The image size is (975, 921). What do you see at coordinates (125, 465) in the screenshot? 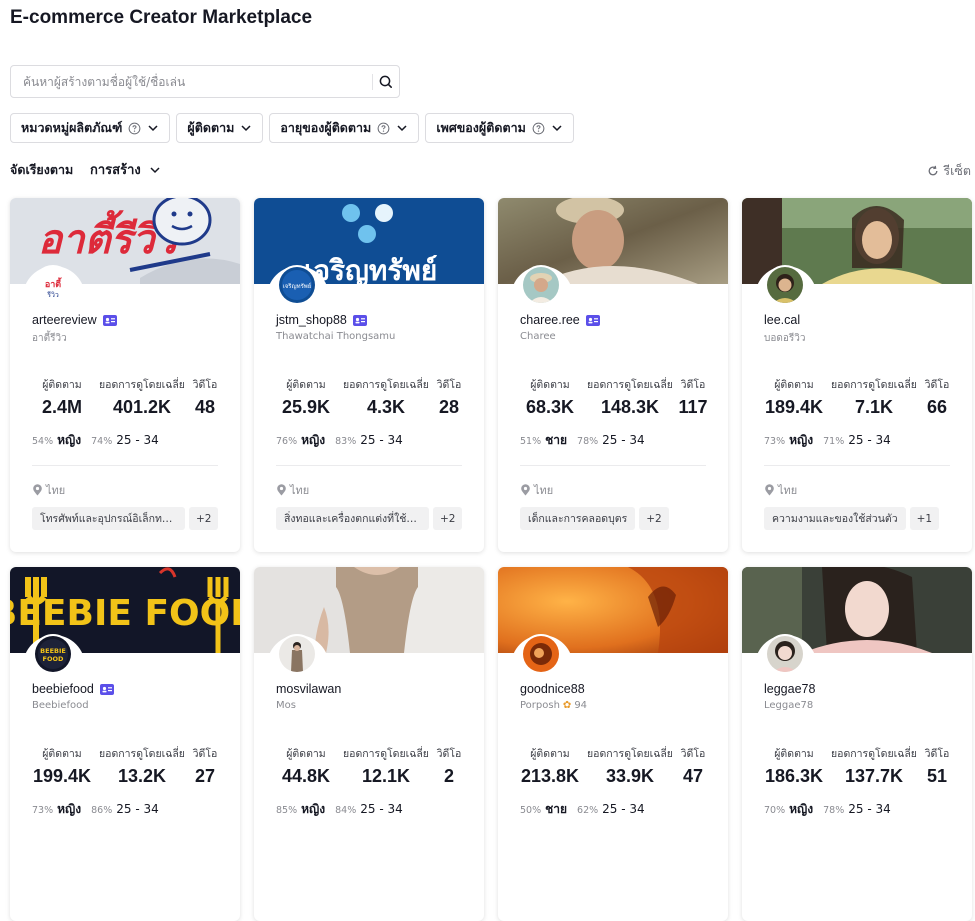
I see `card-divider` at bounding box center [125, 465].